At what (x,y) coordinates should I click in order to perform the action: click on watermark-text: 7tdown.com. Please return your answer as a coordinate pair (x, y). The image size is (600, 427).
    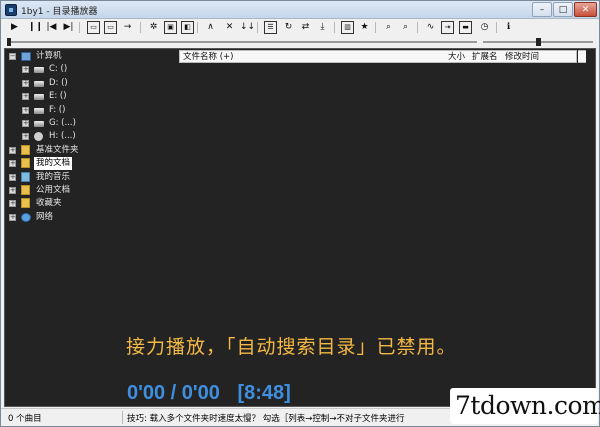
    Looking at the image, I should click on (527, 405).